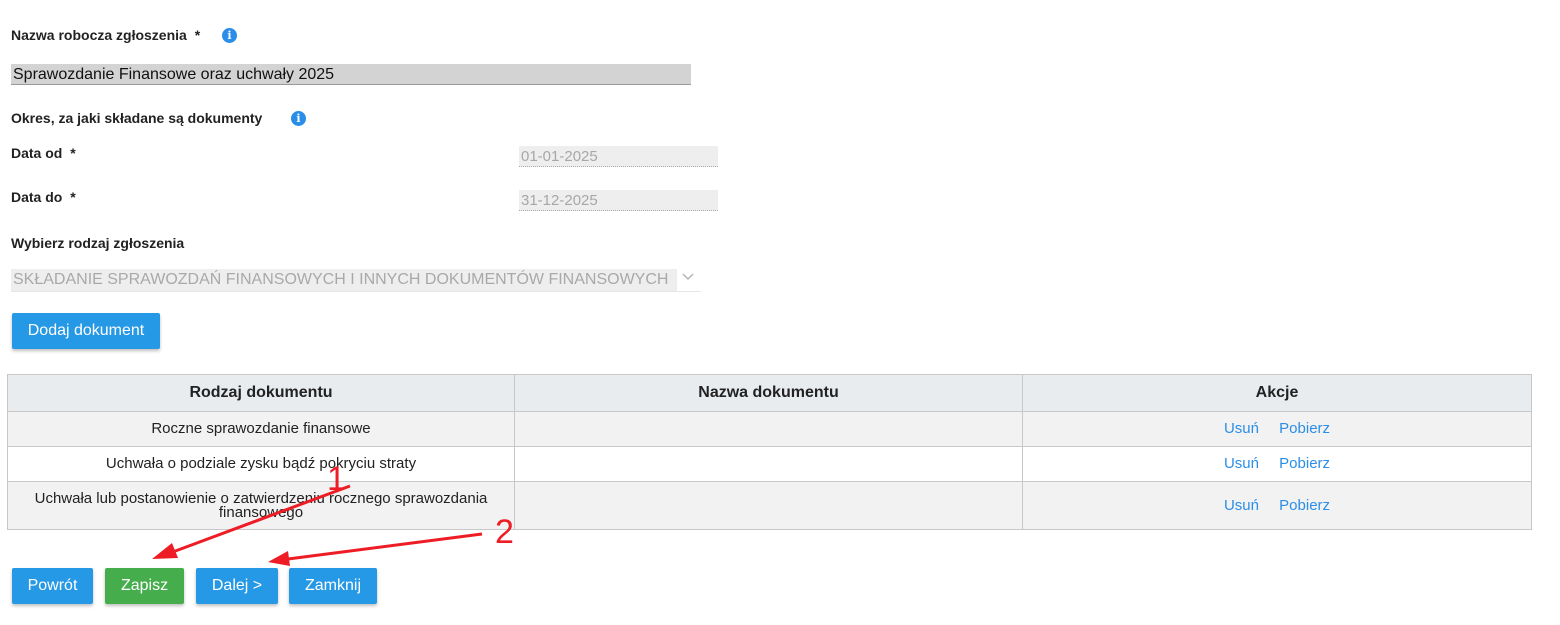  Describe the element at coordinates (165, 551) in the screenshot. I see `arrow-1-head` at that location.